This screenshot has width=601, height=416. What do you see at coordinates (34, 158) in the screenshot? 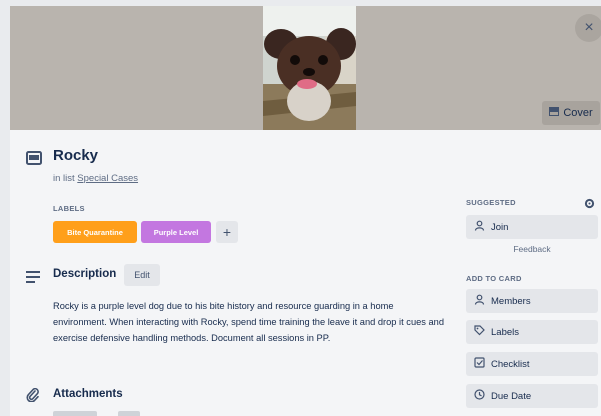
I see `card-icon` at bounding box center [34, 158].